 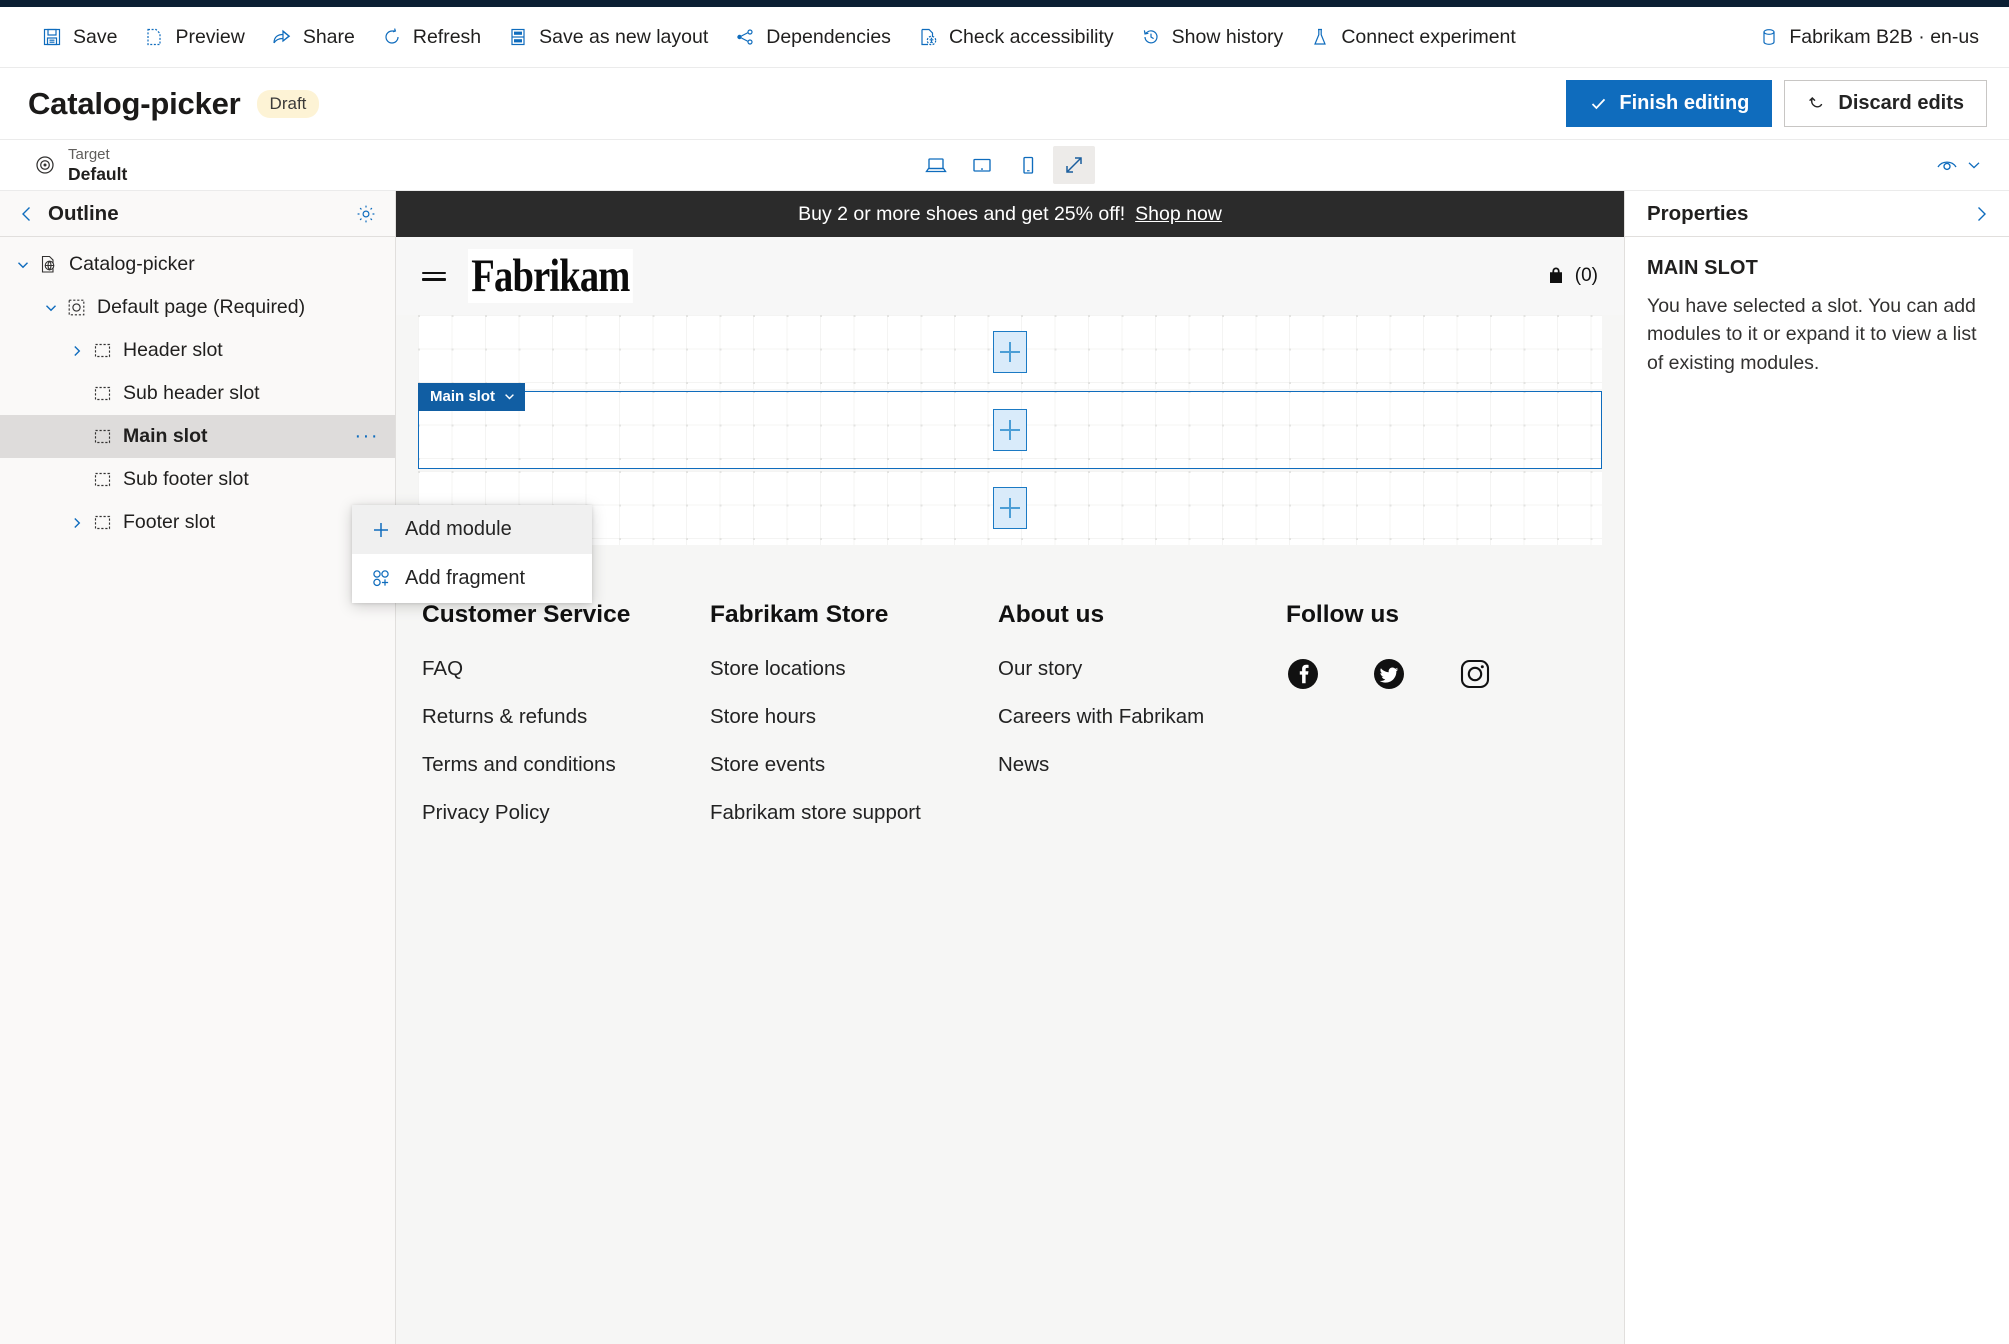 What do you see at coordinates (812, 37) in the screenshot?
I see `dependencies-button: Dependencies` at bounding box center [812, 37].